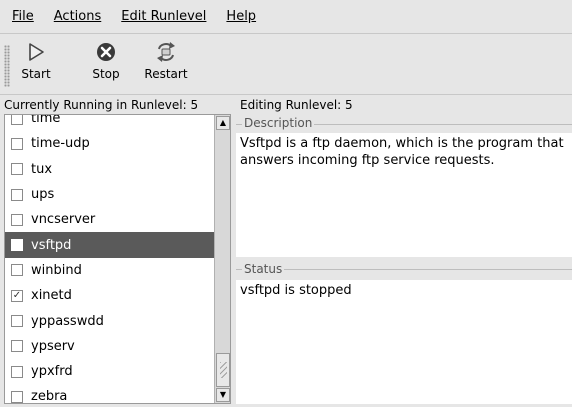 The width and height of the screenshot is (572, 407). What do you see at coordinates (110, 169) in the screenshot?
I see `service-row-tux: tux` at bounding box center [110, 169].